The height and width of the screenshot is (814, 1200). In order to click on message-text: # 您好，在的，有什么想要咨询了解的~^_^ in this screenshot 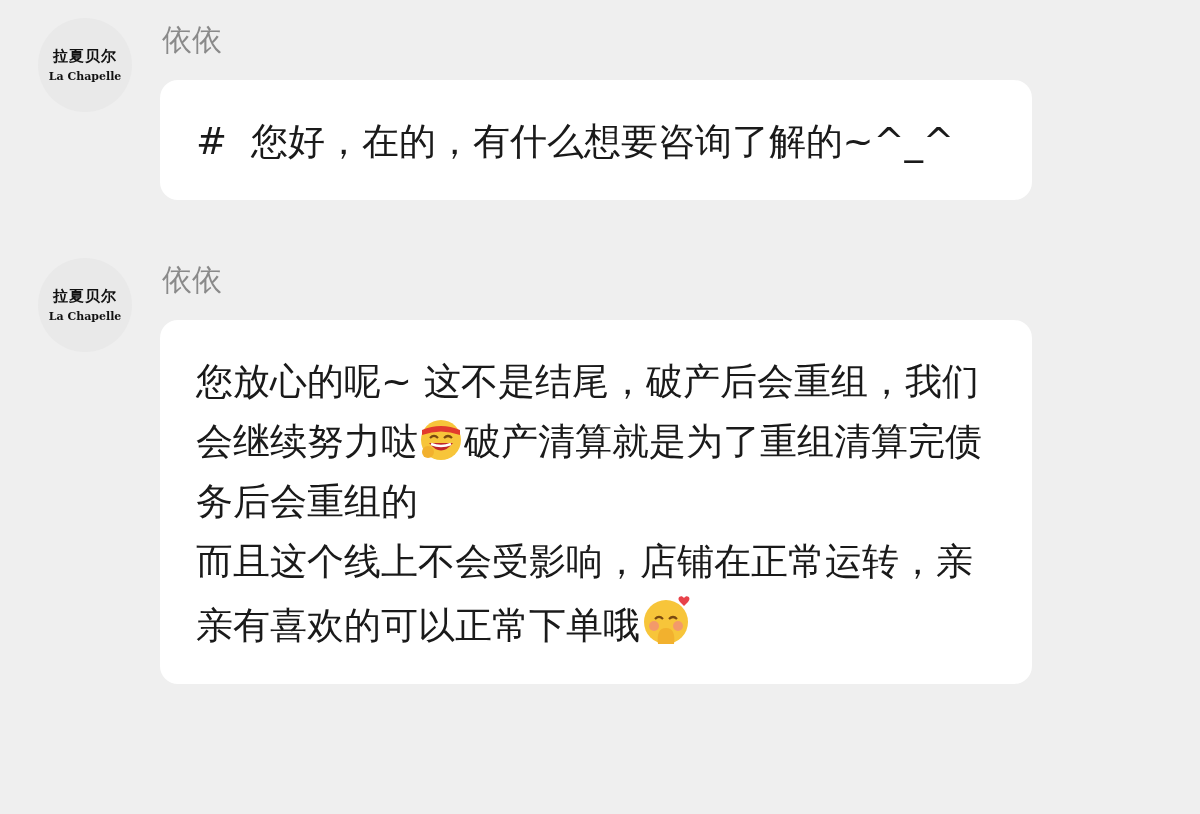, I will do `click(576, 142)`.